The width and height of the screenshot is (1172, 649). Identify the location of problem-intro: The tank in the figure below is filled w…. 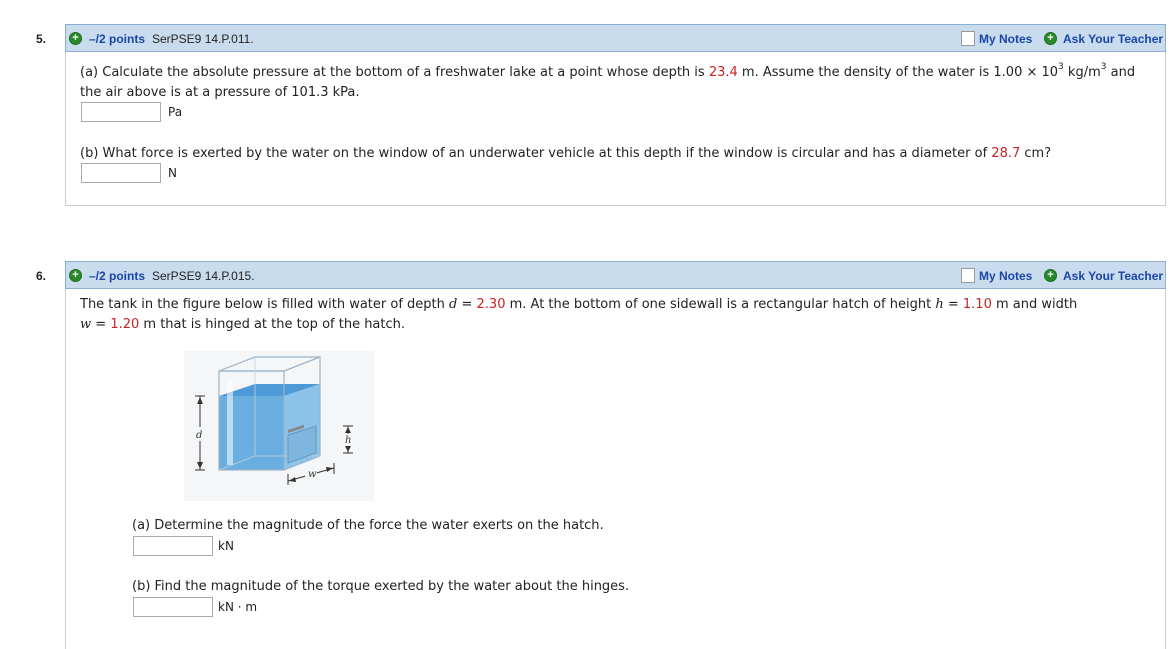
(579, 304).